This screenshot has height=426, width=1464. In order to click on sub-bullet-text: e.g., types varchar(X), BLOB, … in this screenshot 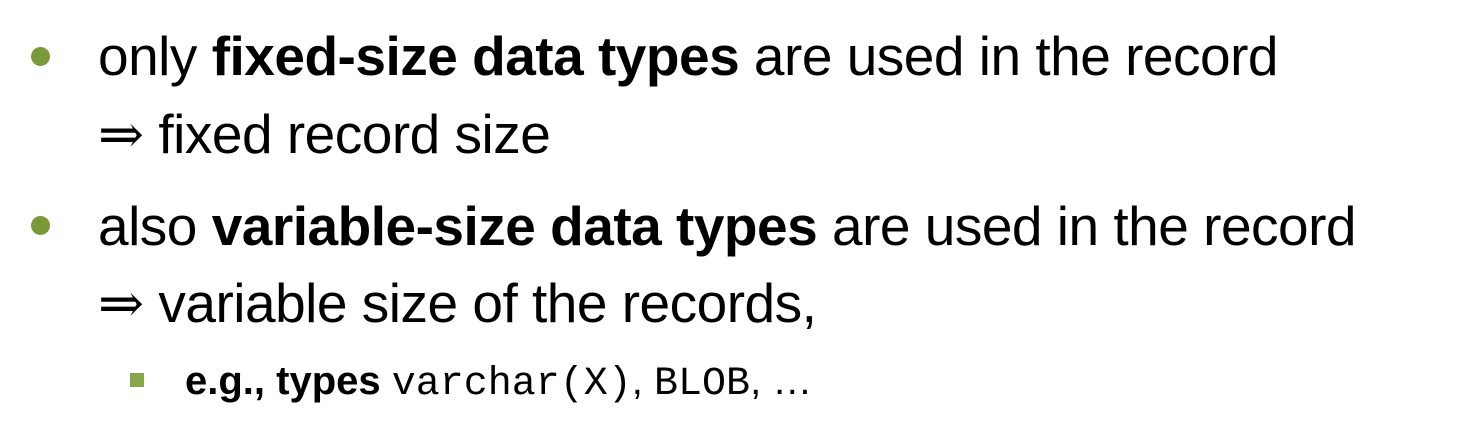, I will do `click(498, 383)`.